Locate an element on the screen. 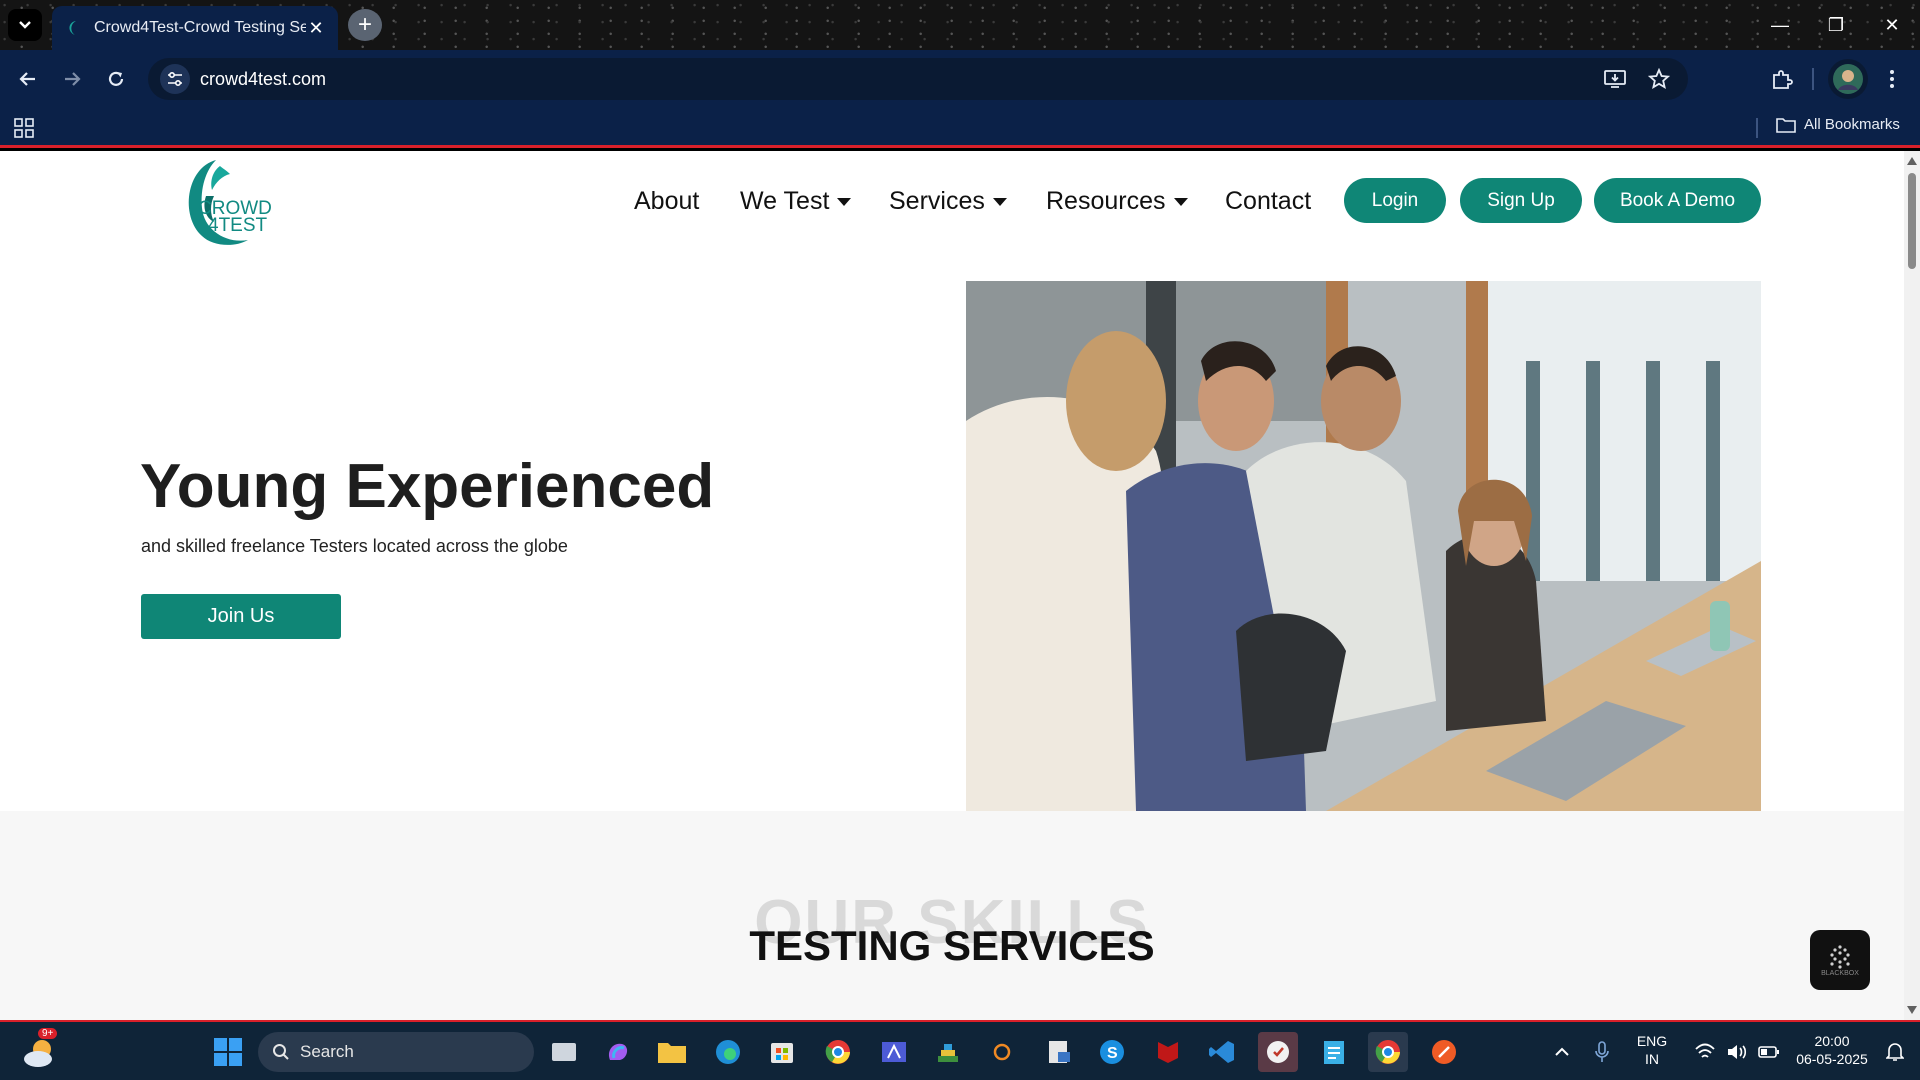  address-bar: crowd4test.com is located at coordinates (918, 79).